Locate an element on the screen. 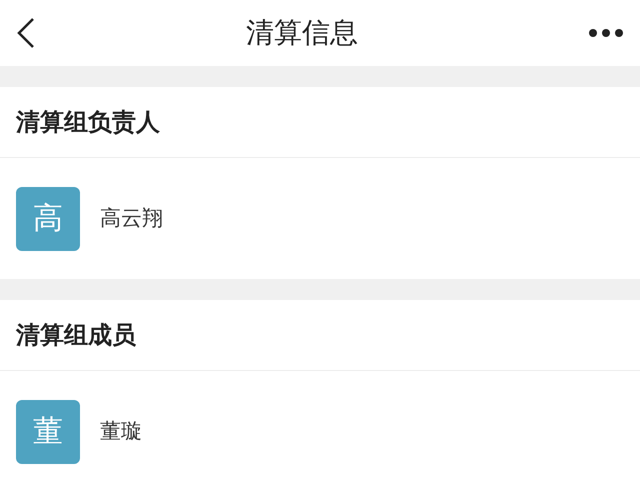 The height and width of the screenshot is (480, 640). avatar: 董 is located at coordinates (48, 432).